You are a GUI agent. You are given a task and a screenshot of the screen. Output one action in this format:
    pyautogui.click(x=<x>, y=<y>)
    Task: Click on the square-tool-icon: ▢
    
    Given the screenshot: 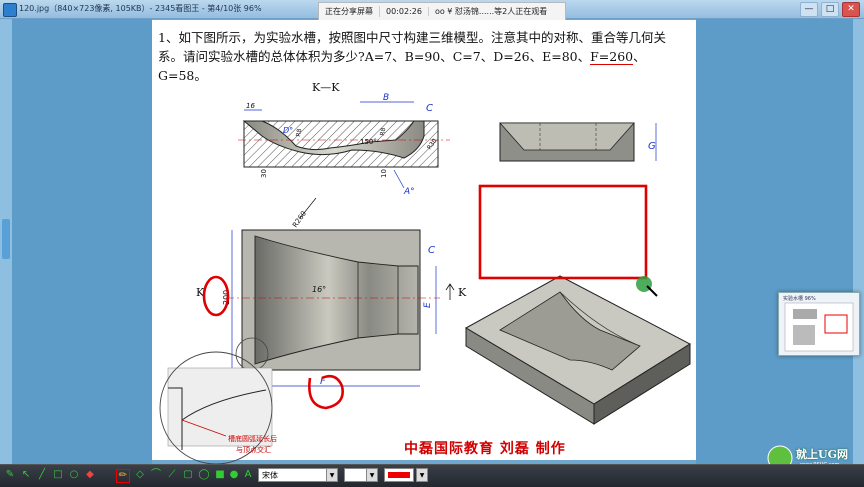 What is the action you would take?
    pyautogui.click(x=188, y=475)
    